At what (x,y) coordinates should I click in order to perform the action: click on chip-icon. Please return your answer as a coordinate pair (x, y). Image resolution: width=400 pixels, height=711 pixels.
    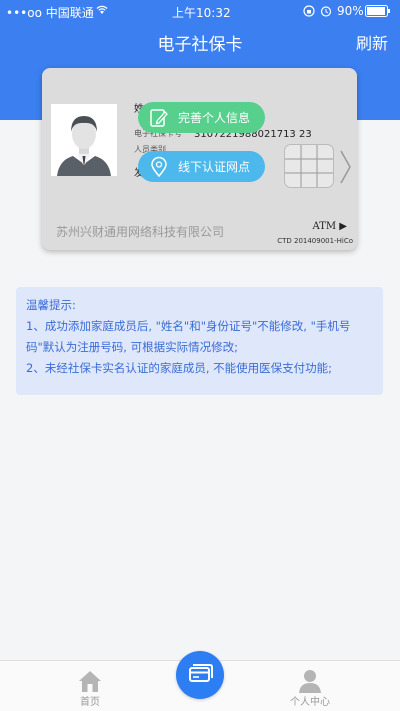
    Looking at the image, I should click on (309, 166).